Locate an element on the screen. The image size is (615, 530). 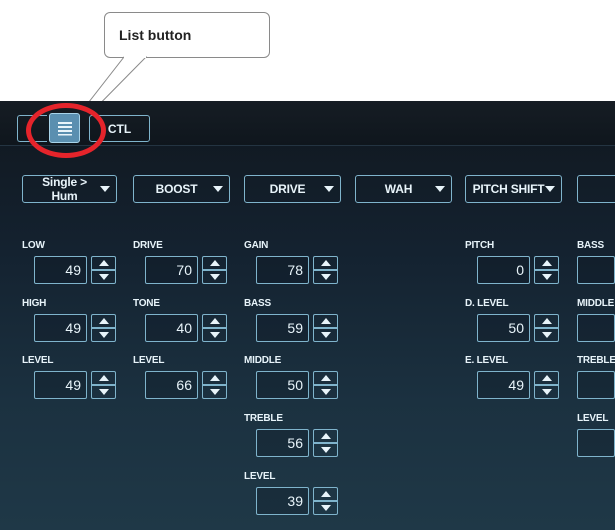
param-label: TREBLE is located at coordinates (263, 418).